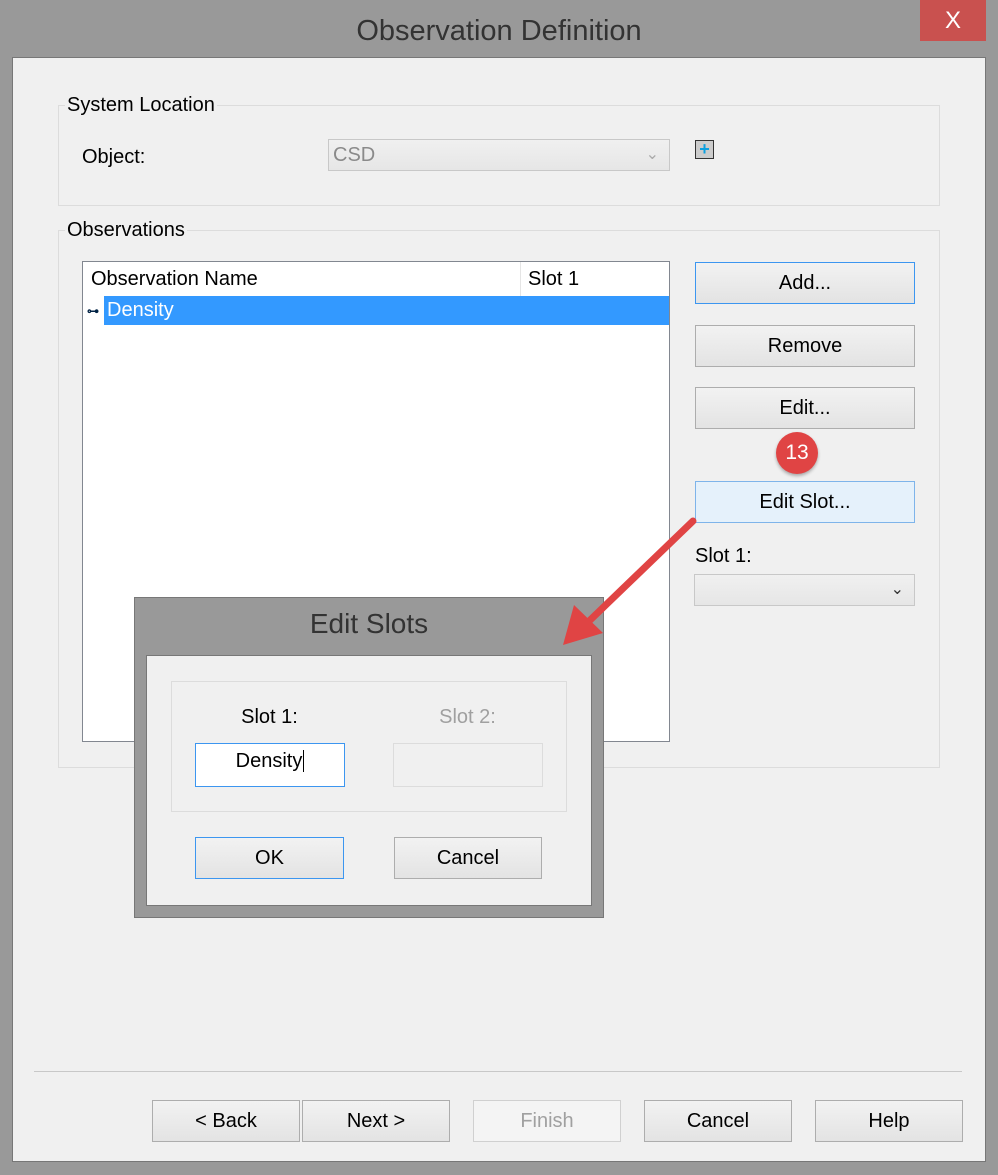 The image size is (998, 1175). I want to click on annotation-arrow-icon, so click(630, 581).